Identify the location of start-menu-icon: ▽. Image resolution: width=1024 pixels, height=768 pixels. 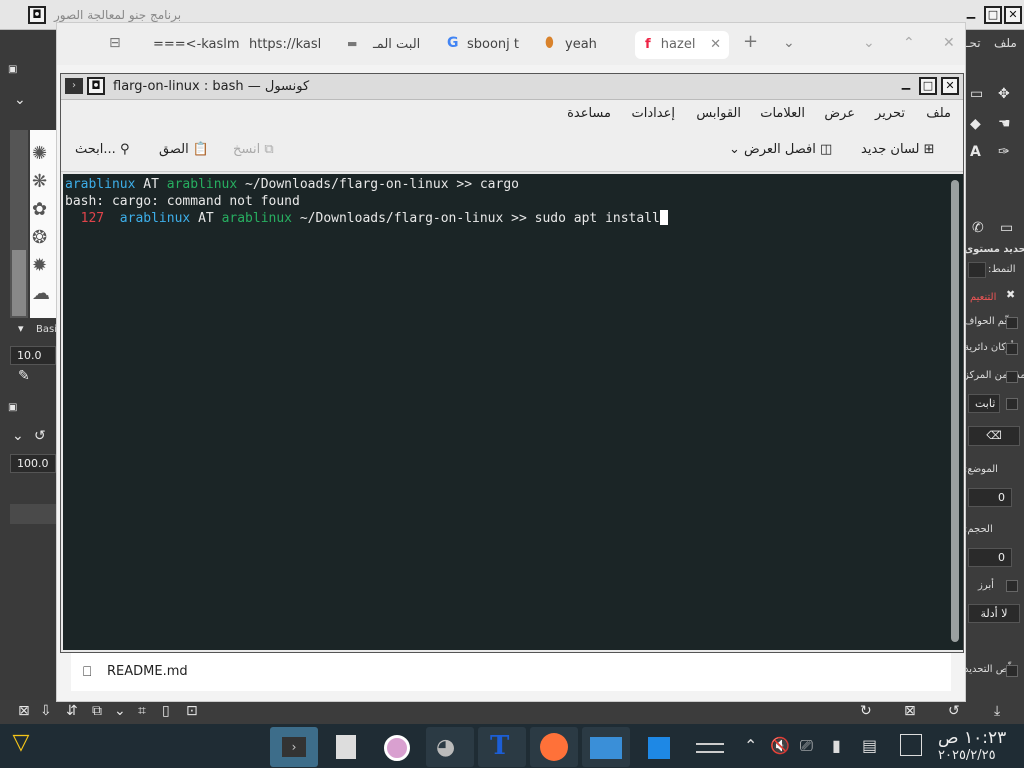
(21, 746).